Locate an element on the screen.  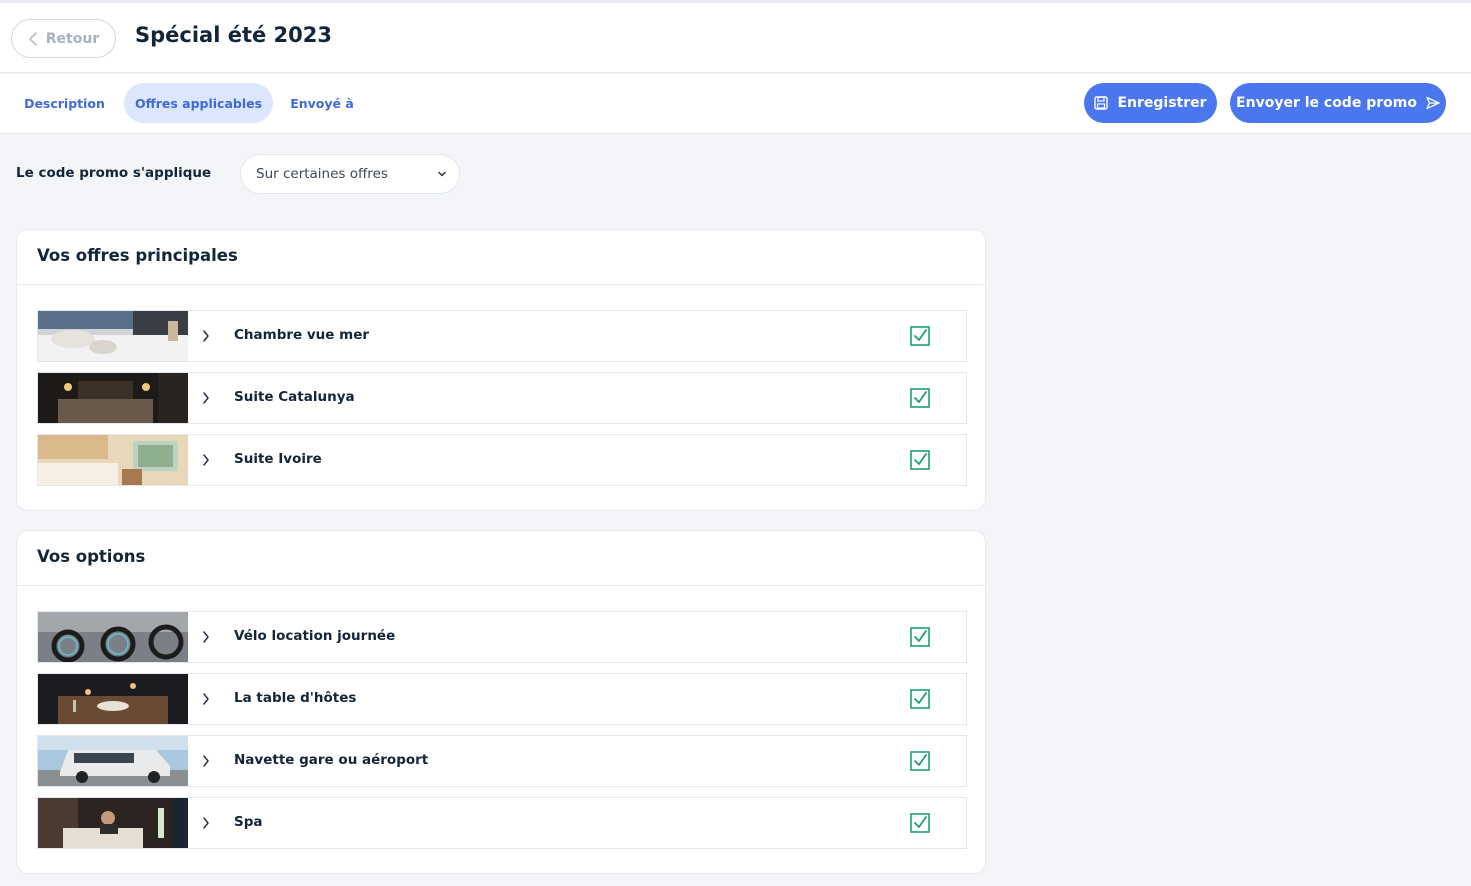
bicycles-photo is located at coordinates (113, 637).